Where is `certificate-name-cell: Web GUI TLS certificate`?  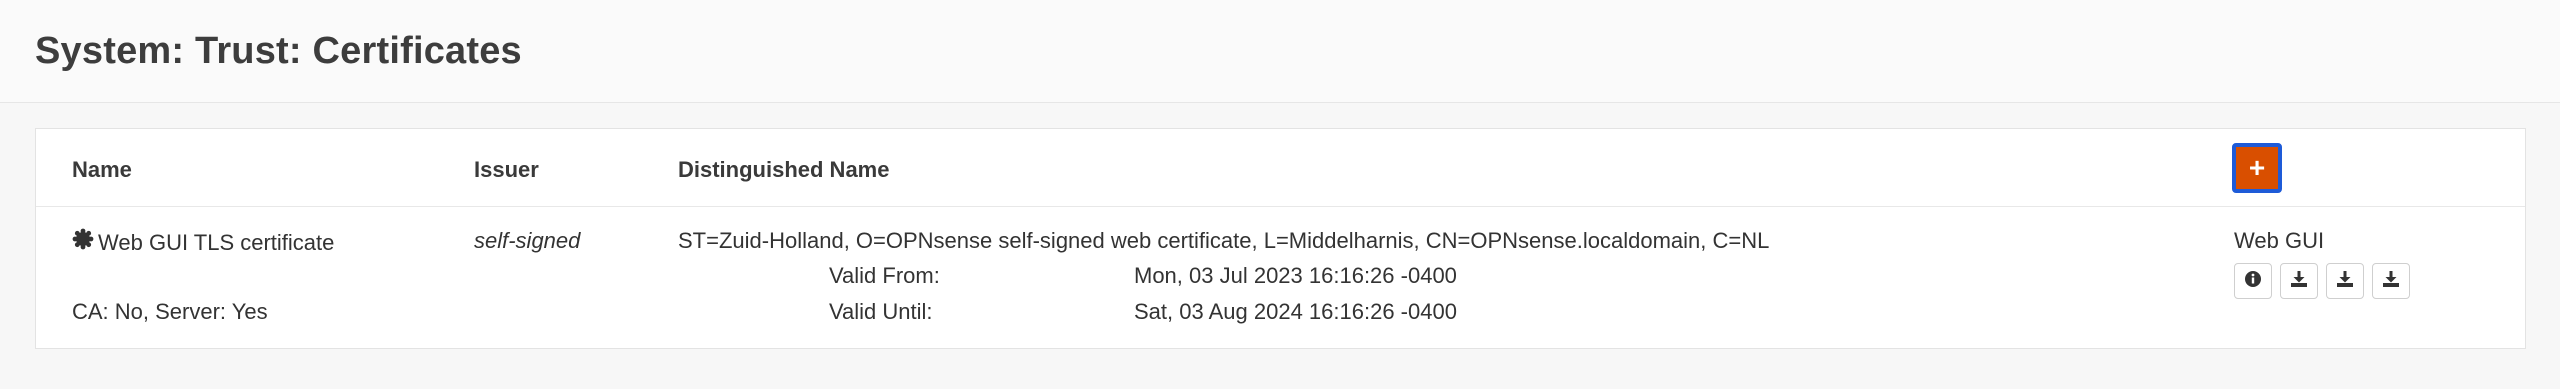 certificate-name-cell: Web GUI TLS certificate is located at coordinates (203, 242).